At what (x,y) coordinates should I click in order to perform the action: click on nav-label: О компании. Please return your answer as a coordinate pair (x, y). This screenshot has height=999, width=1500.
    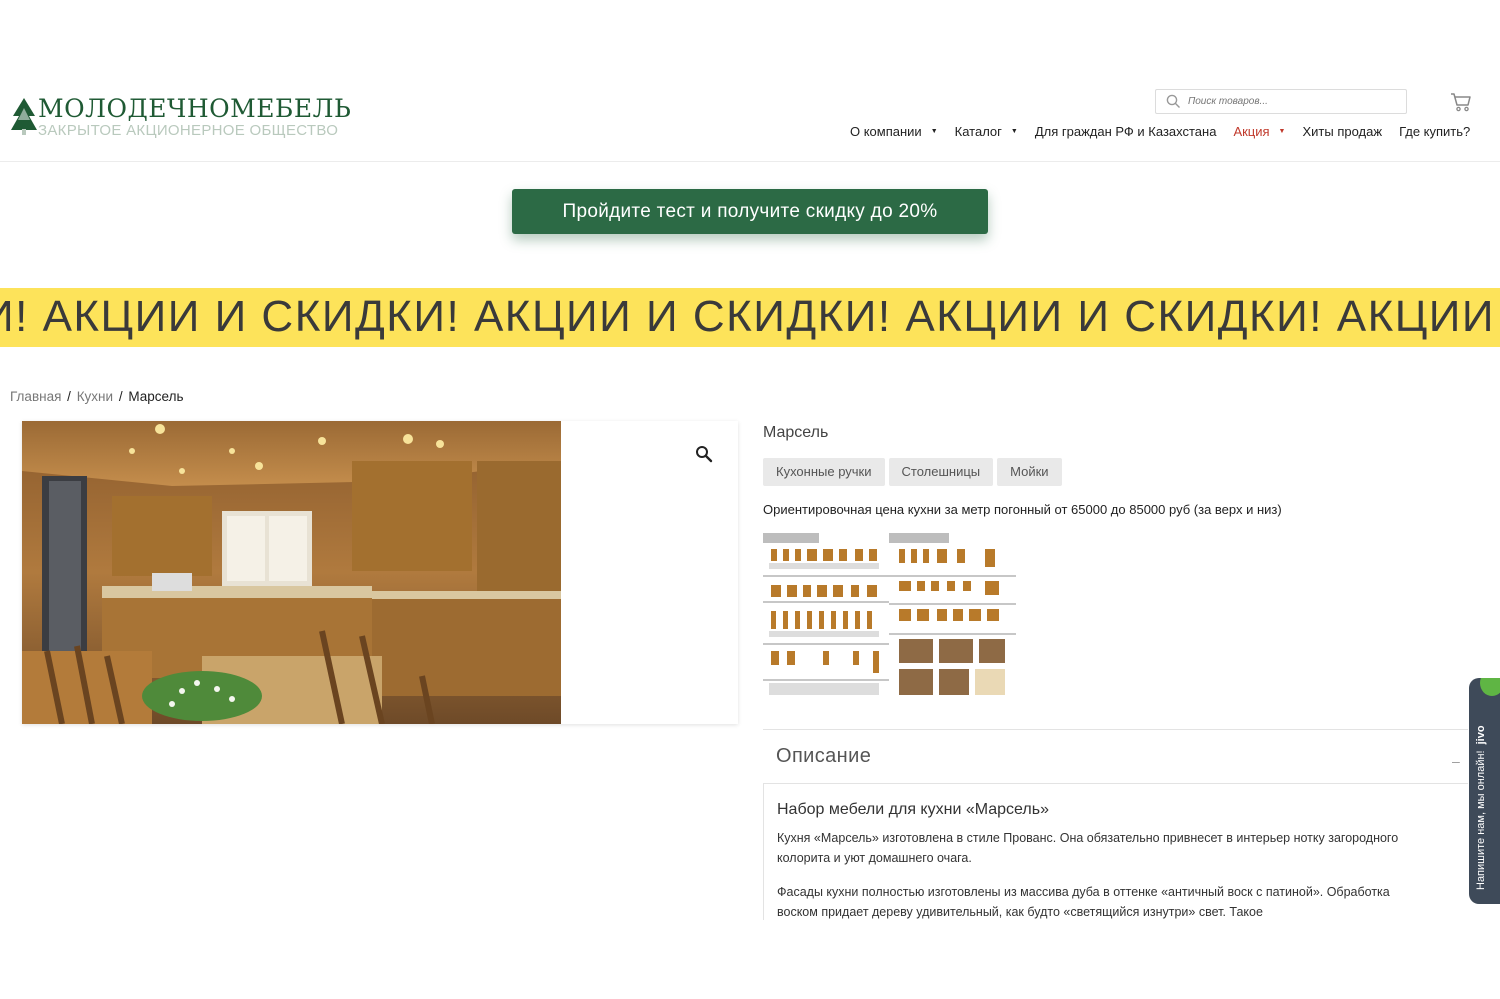
    Looking at the image, I should click on (886, 131).